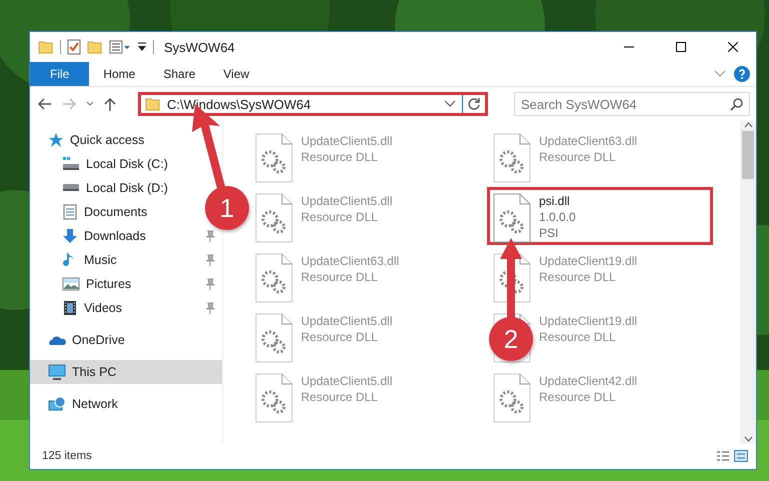 Image resolution: width=769 pixels, height=481 pixels. I want to click on scrollbar, so click(748, 282).